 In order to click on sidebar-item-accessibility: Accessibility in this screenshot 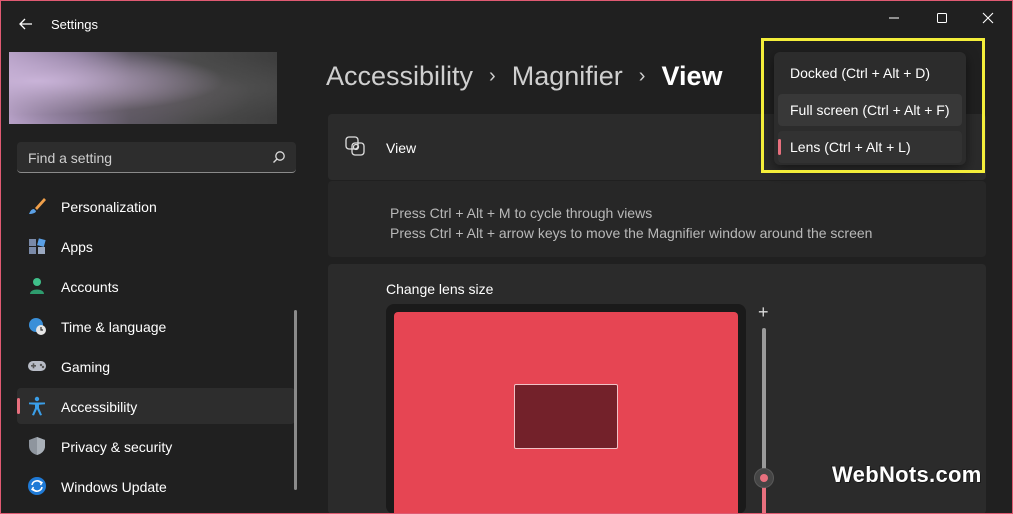, I will do `click(156, 406)`.